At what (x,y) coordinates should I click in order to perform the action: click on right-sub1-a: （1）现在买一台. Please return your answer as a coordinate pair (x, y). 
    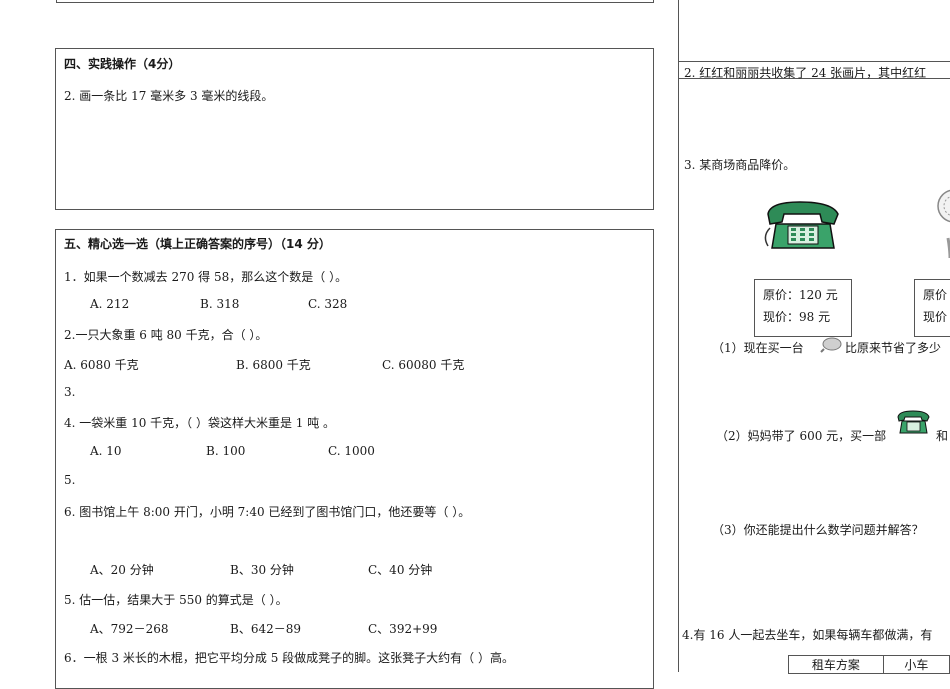
    Looking at the image, I should click on (758, 348).